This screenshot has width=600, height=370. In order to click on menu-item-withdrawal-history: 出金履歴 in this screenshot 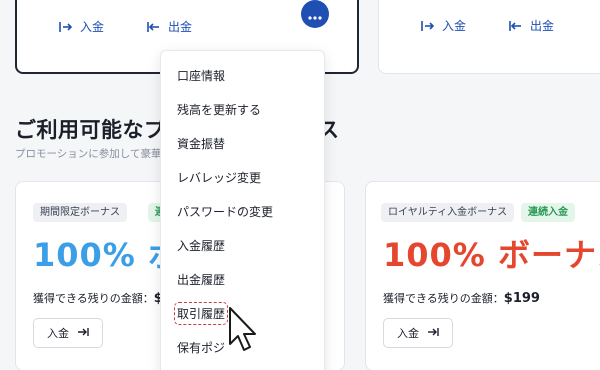, I will do `click(201, 279)`.